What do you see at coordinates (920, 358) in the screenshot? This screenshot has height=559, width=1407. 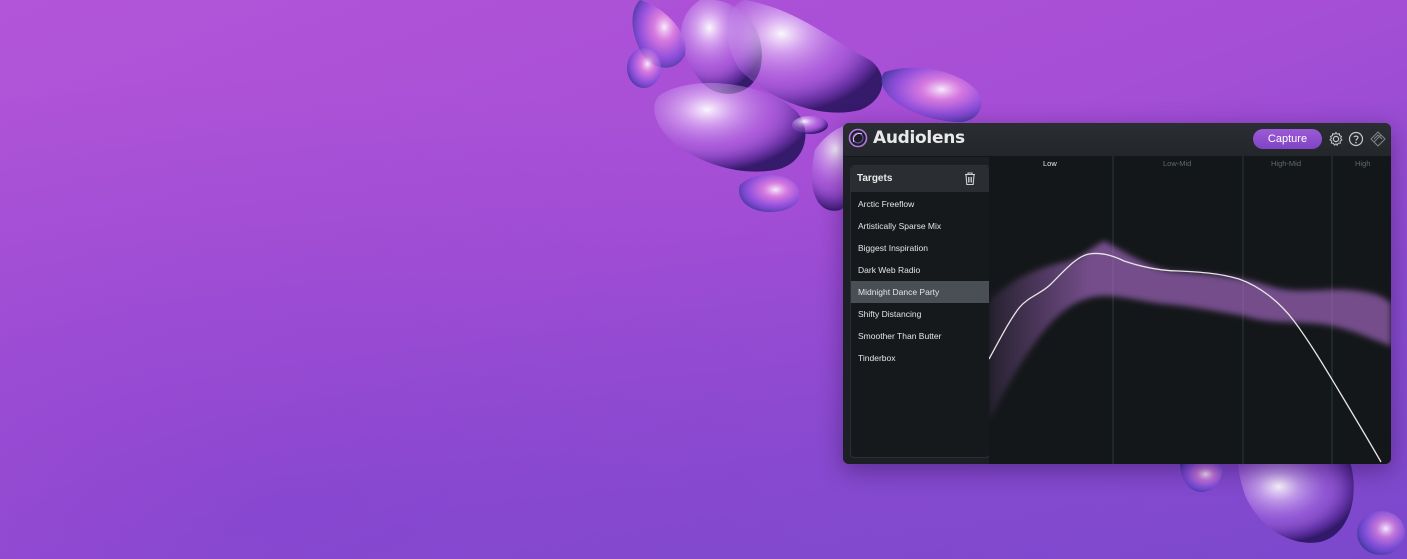 I see `target-item-tinderbox: Tinderbox` at bounding box center [920, 358].